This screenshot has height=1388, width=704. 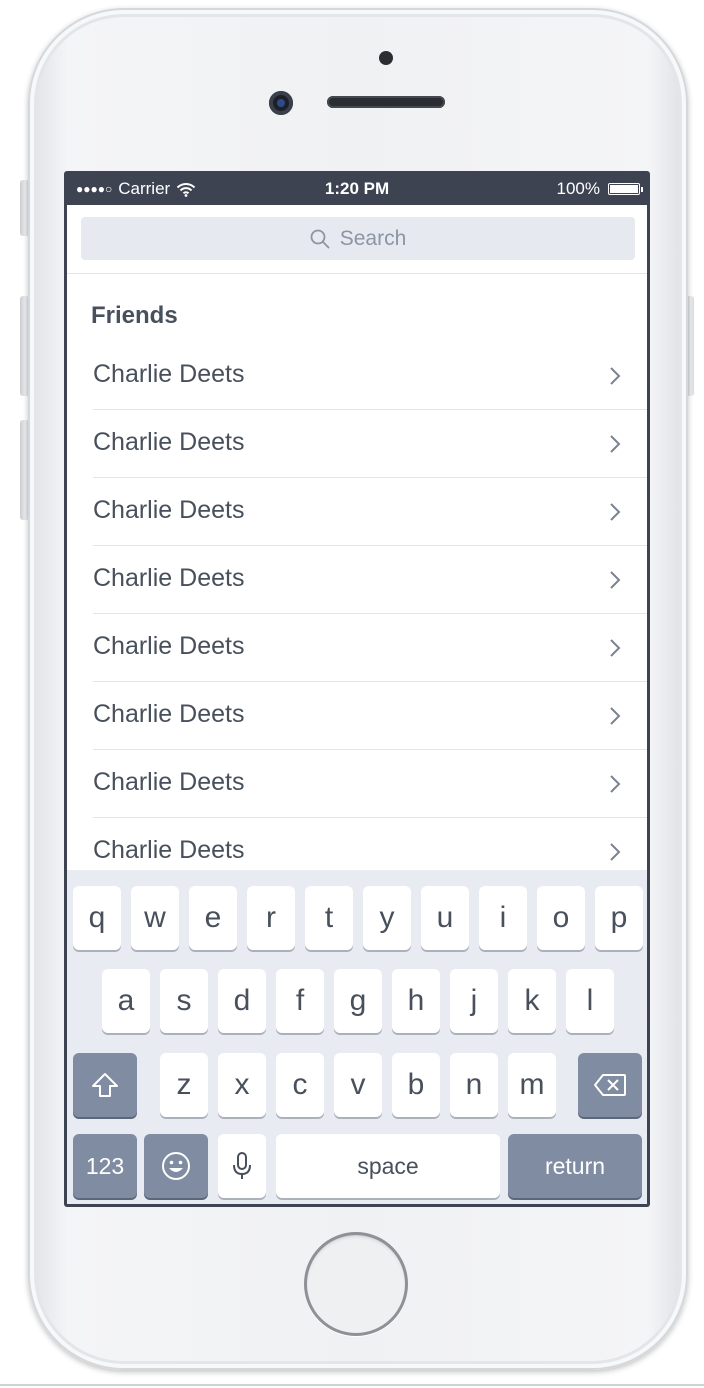 What do you see at coordinates (532, 1001) in the screenshot?
I see `key-k: k` at bounding box center [532, 1001].